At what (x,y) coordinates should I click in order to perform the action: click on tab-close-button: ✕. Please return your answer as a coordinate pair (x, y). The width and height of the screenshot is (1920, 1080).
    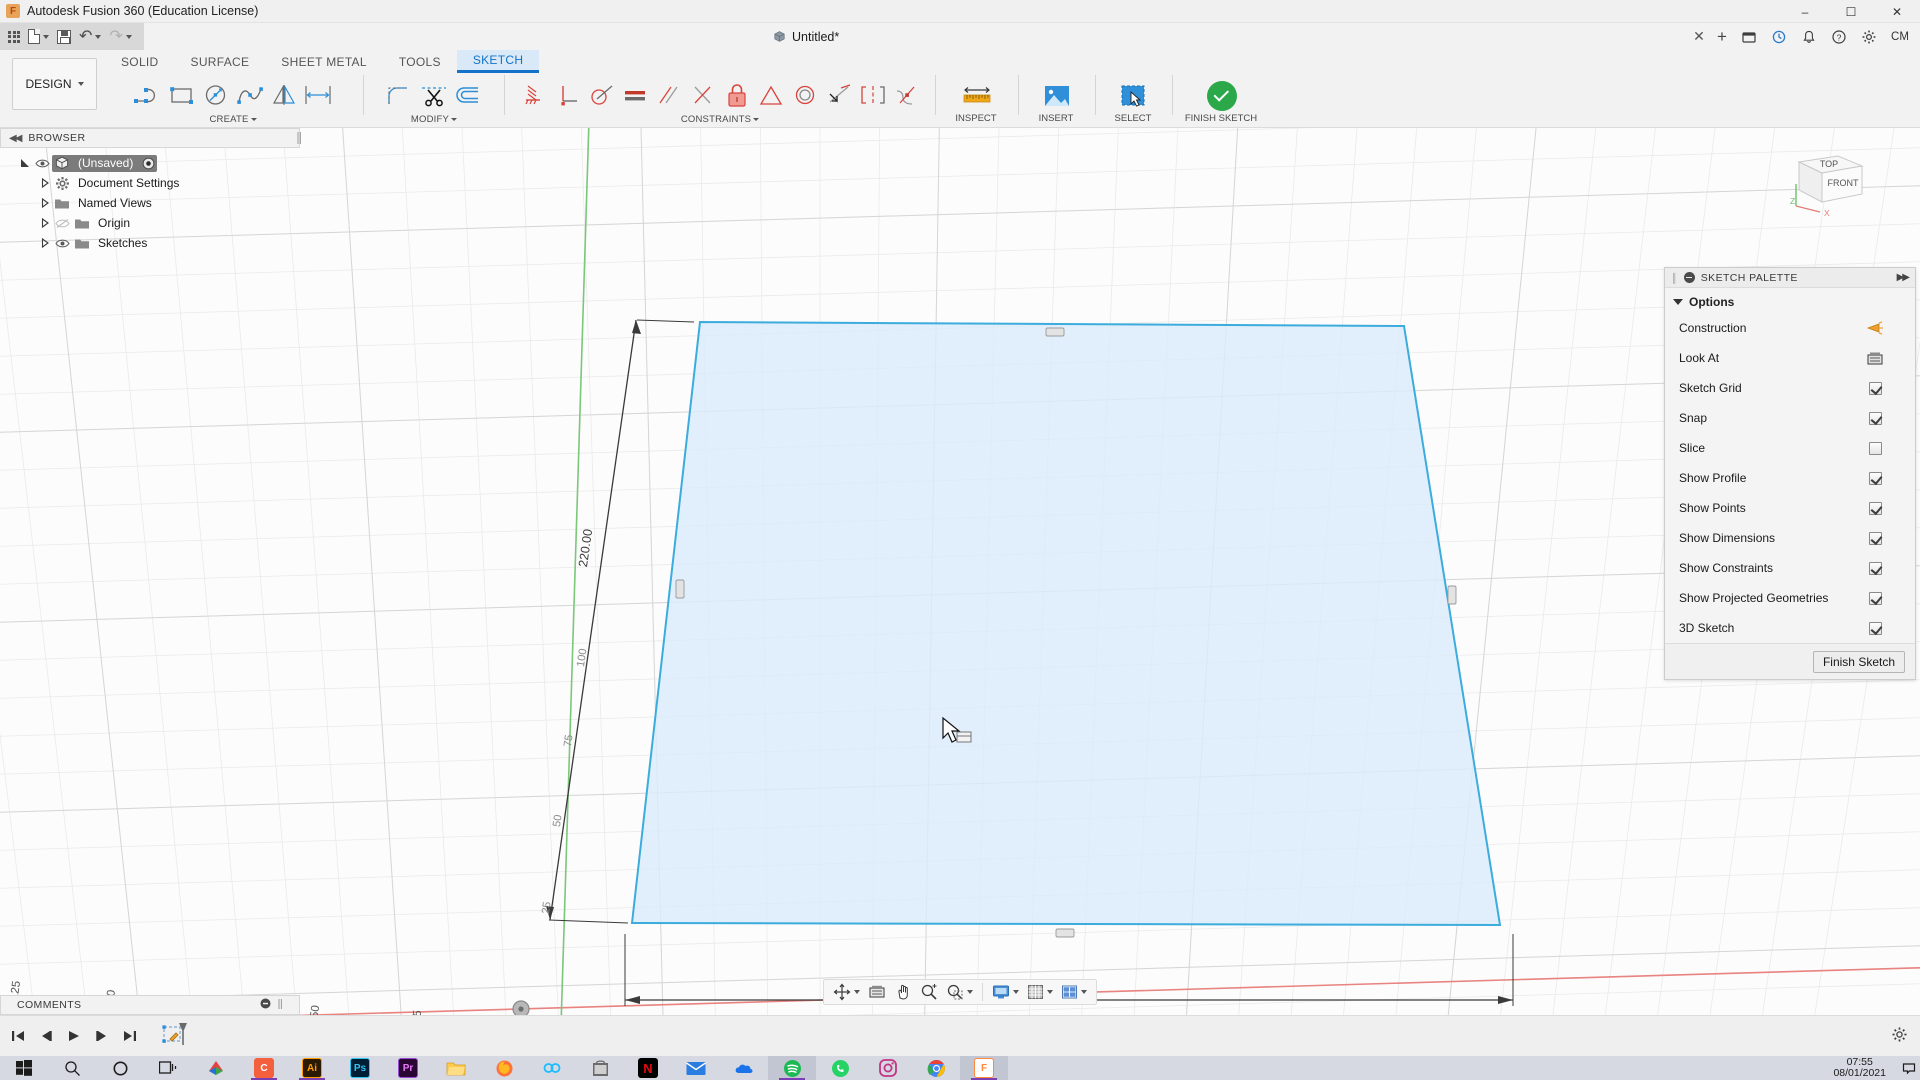
    Looking at the image, I should click on (1699, 36).